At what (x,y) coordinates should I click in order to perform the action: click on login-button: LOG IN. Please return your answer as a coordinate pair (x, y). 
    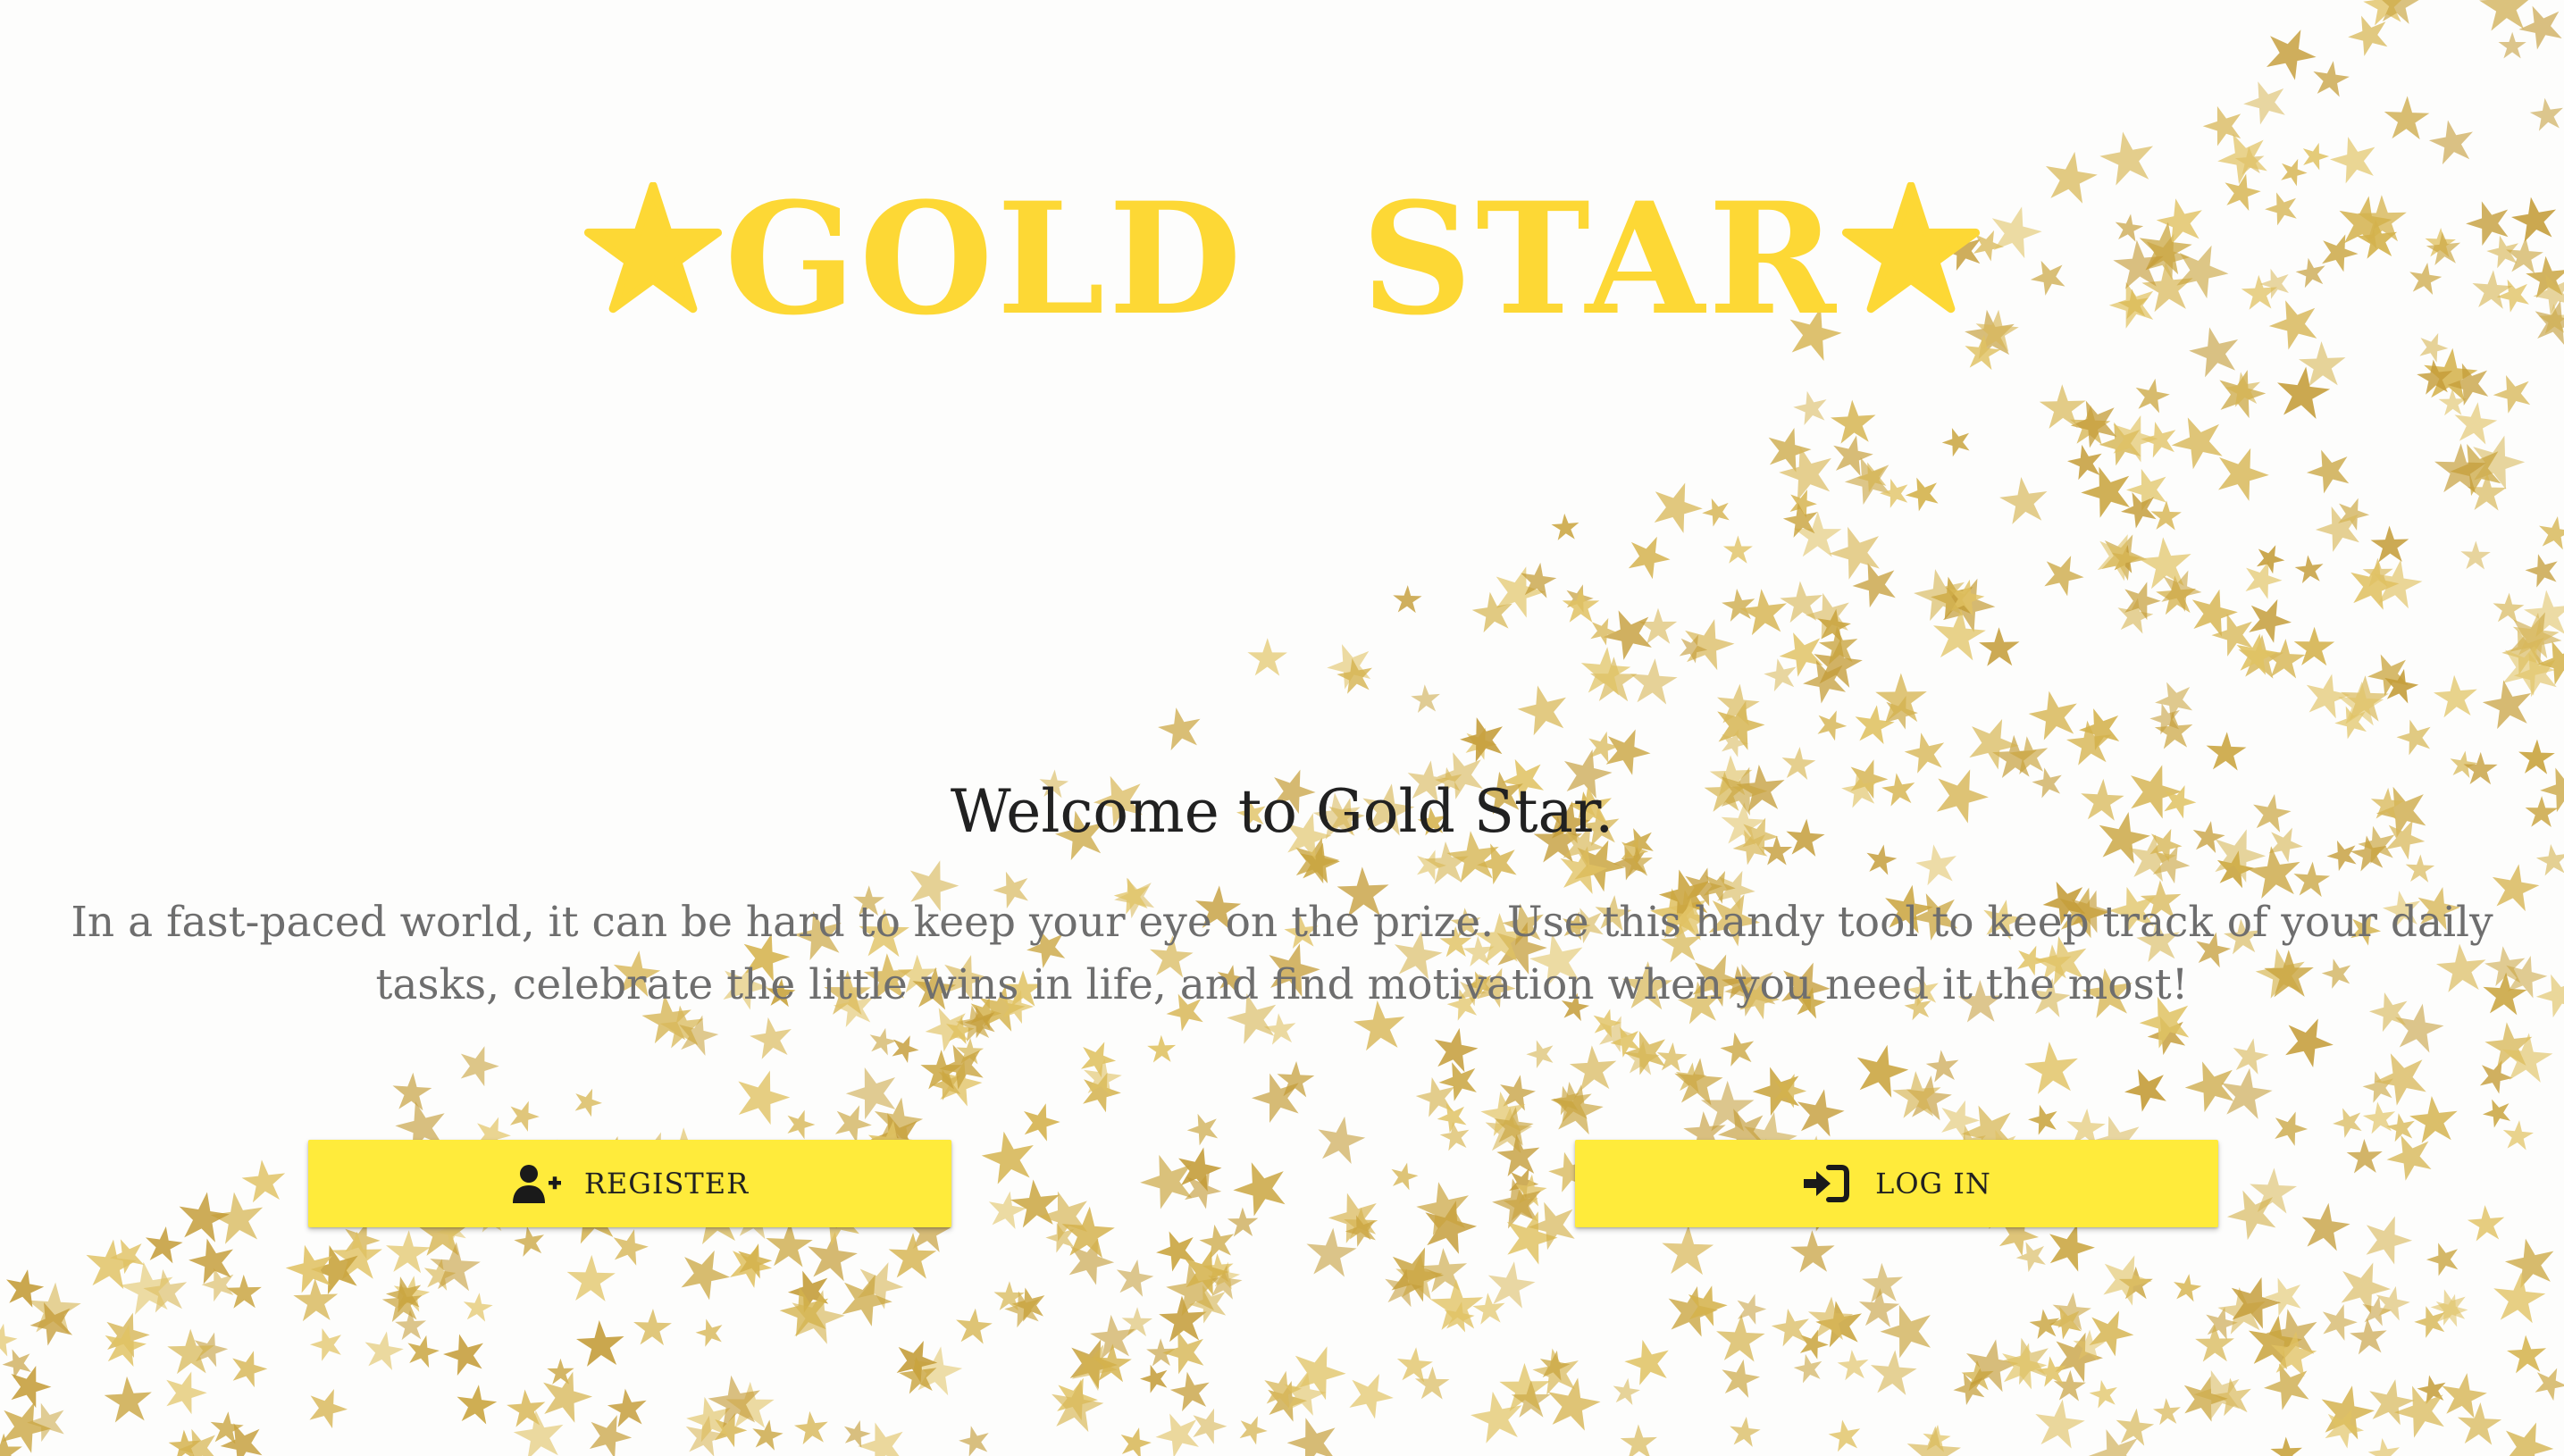
    Looking at the image, I should click on (1896, 1183).